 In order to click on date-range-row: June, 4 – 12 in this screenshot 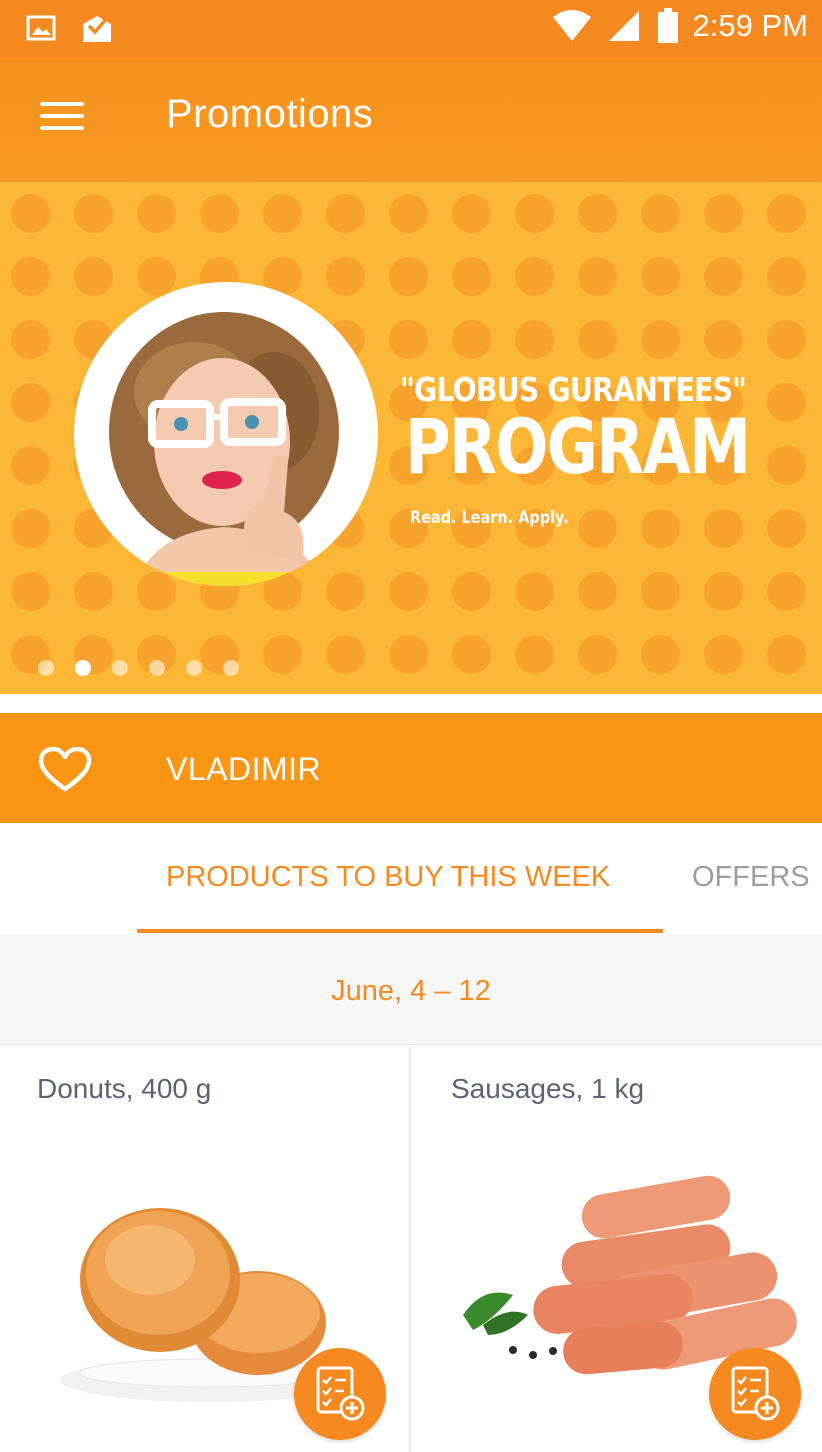, I will do `click(411, 990)`.